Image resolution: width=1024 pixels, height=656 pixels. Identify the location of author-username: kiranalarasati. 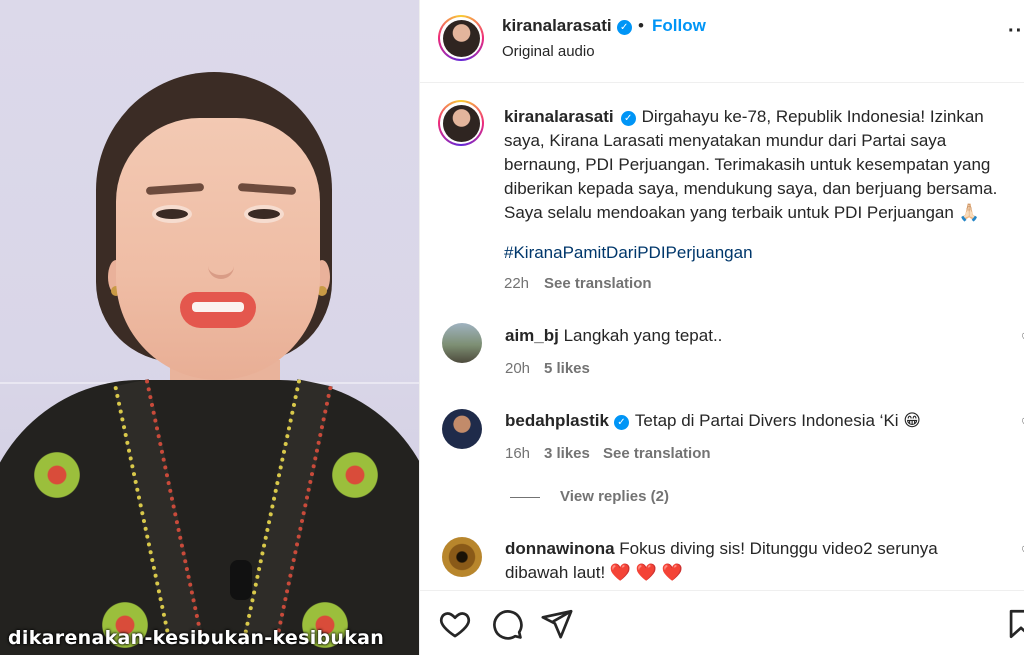
(557, 25).